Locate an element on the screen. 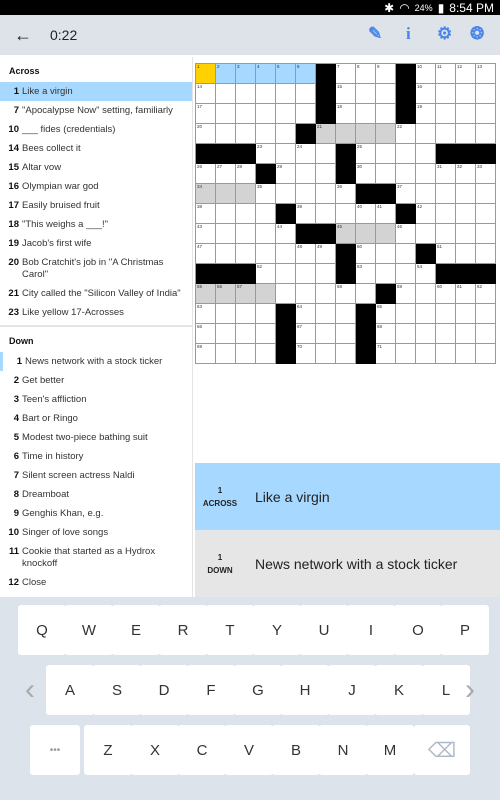  key-h: H is located at coordinates (305, 690).